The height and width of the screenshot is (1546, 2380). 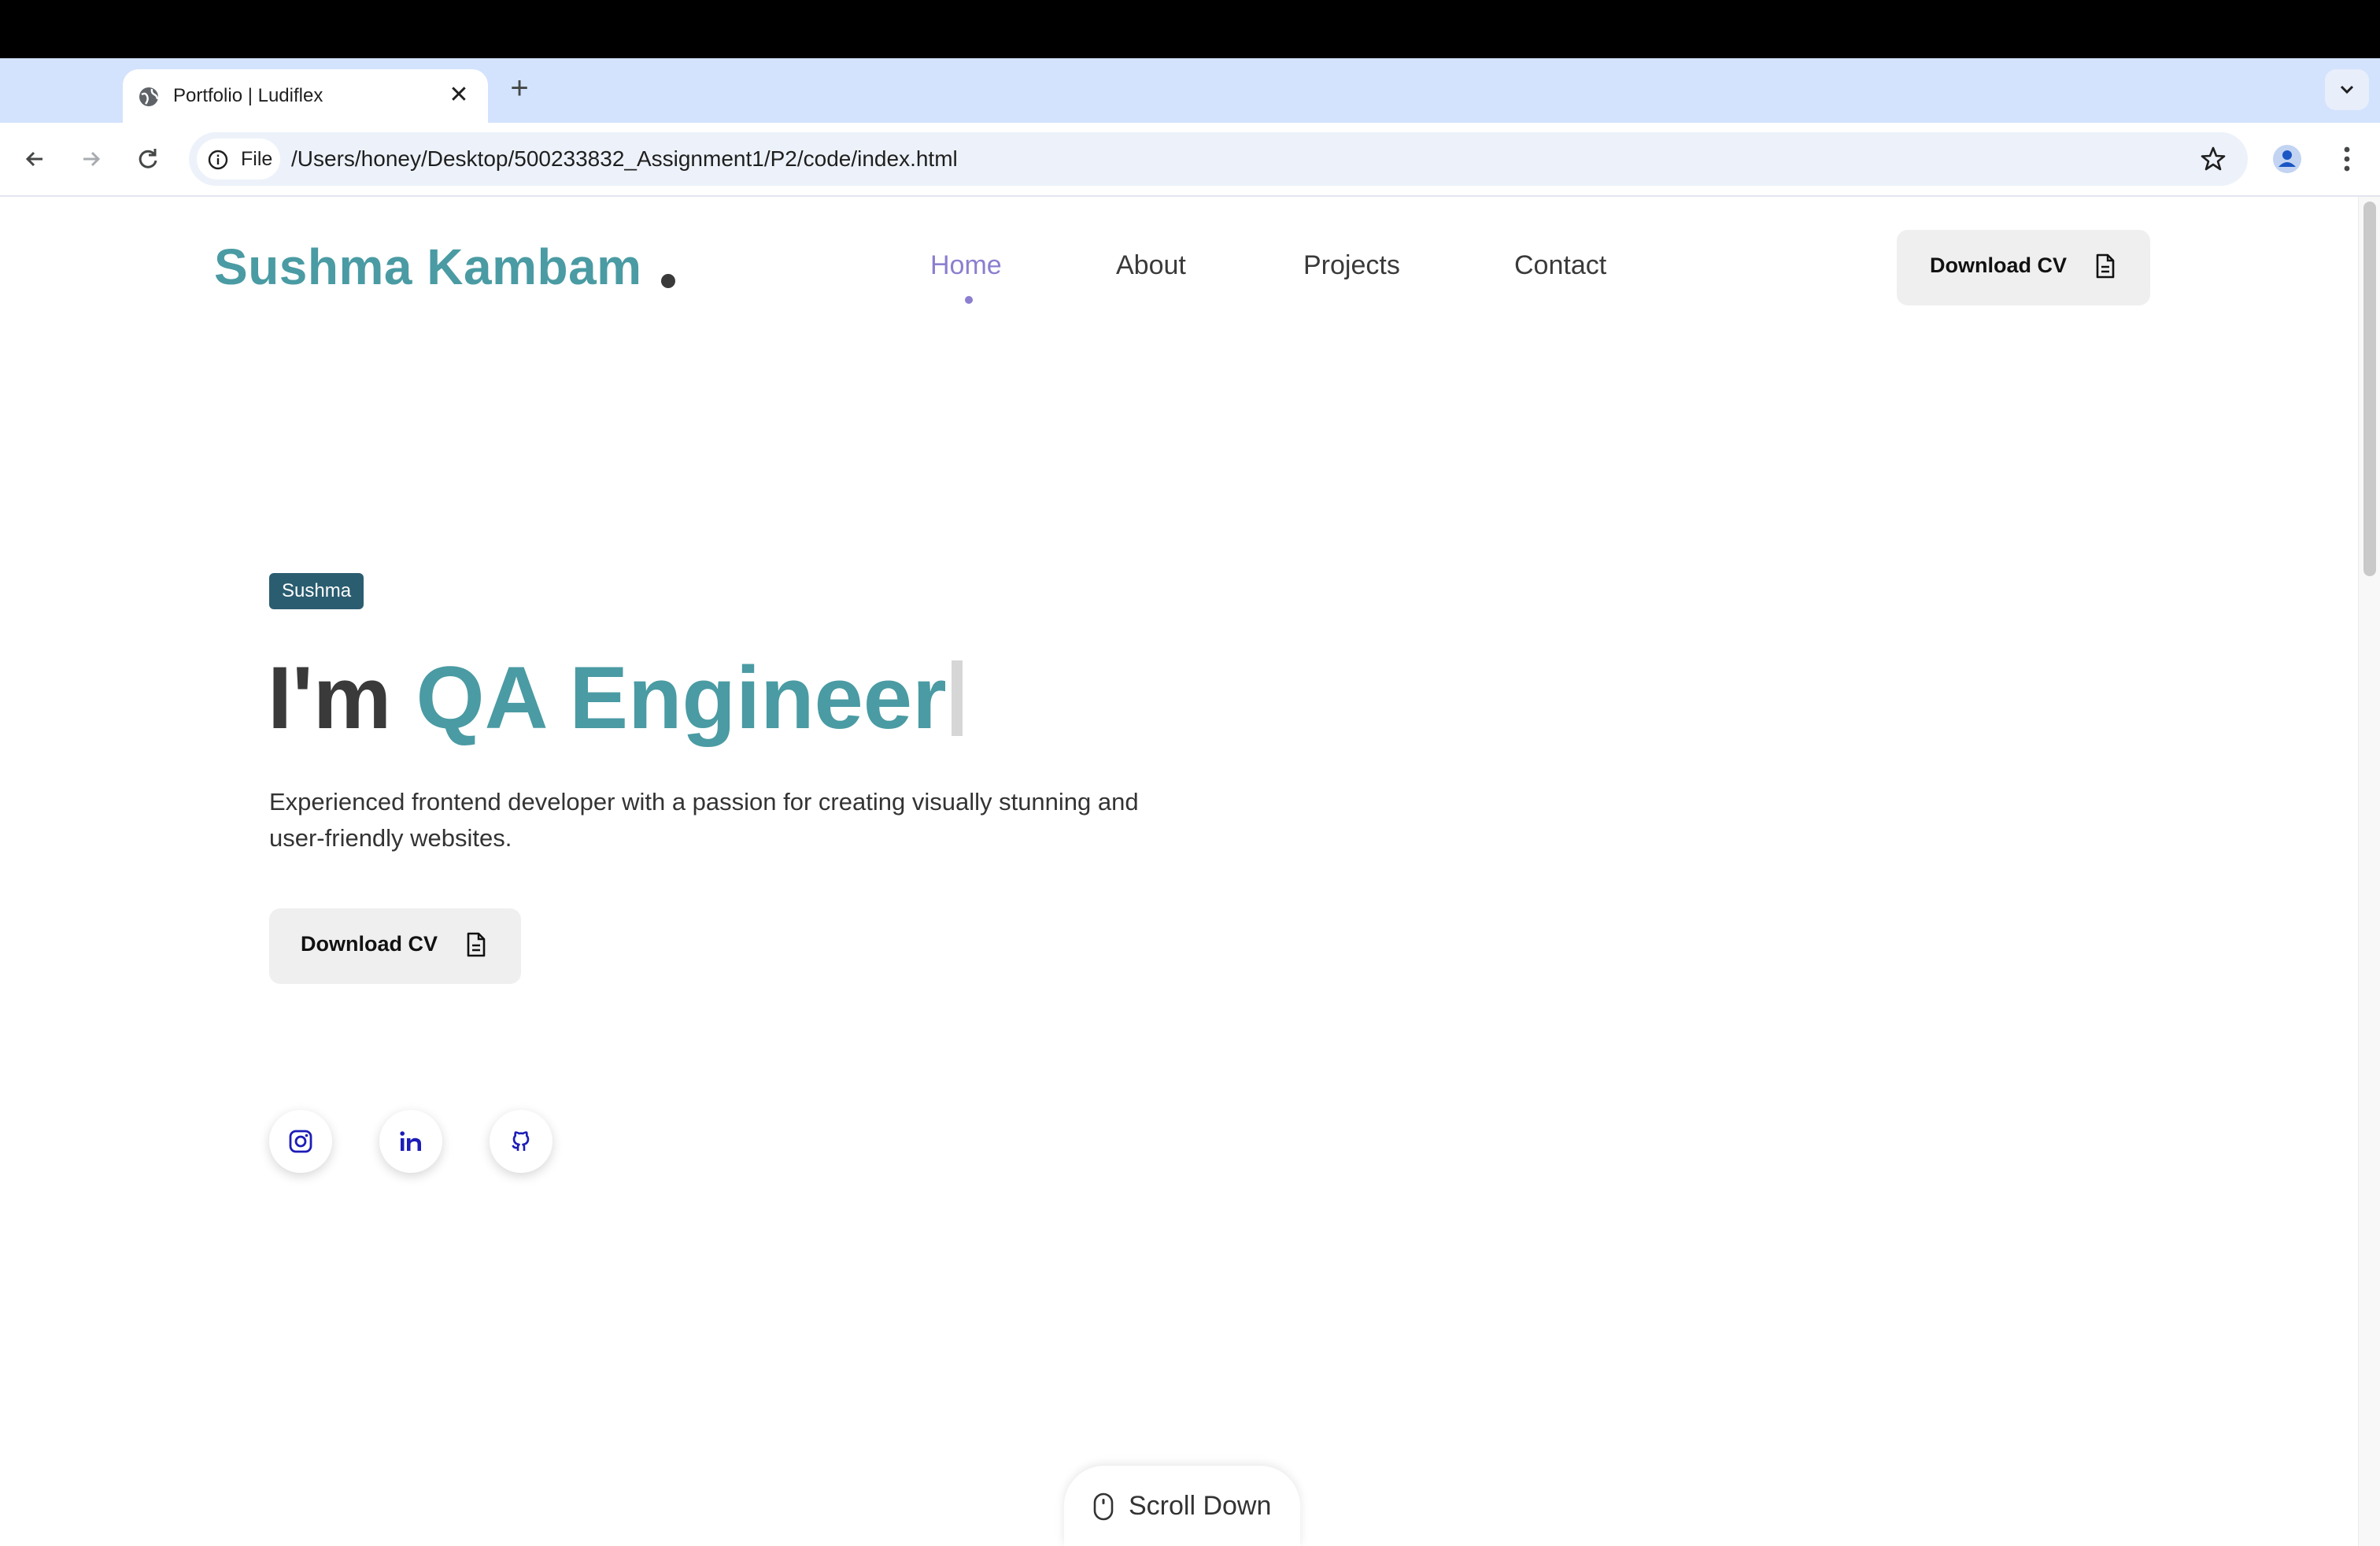 What do you see at coordinates (149, 97) in the screenshot?
I see `globe-icon` at bounding box center [149, 97].